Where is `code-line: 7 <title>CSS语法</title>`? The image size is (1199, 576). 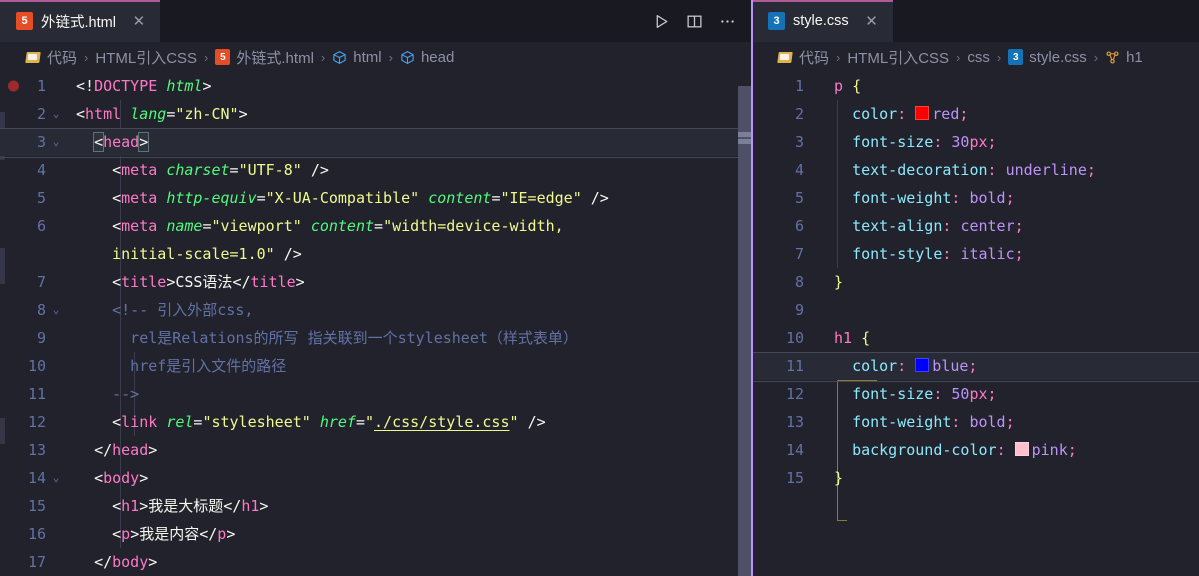
code-line: 7 <title>CSS语法</title> is located at coordinates (376, 282).